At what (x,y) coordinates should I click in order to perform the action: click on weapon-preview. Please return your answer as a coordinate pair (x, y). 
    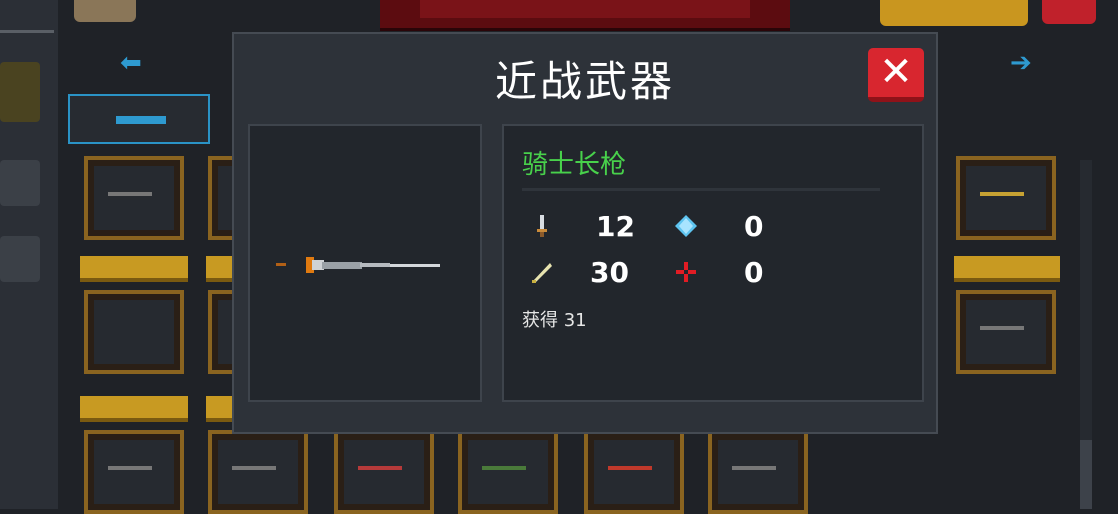
    Looking at the image, I should click on (365, 263).